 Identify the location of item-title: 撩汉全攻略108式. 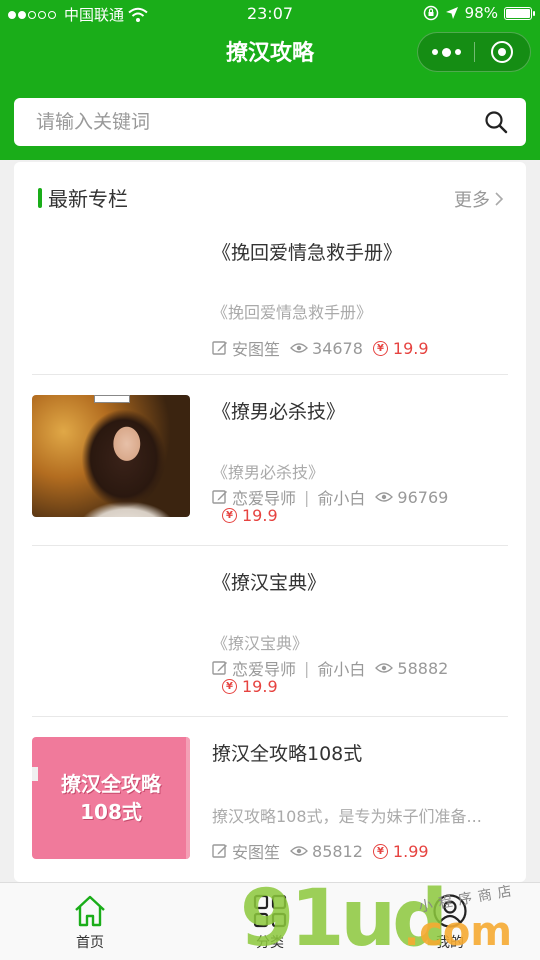
(287, 754).